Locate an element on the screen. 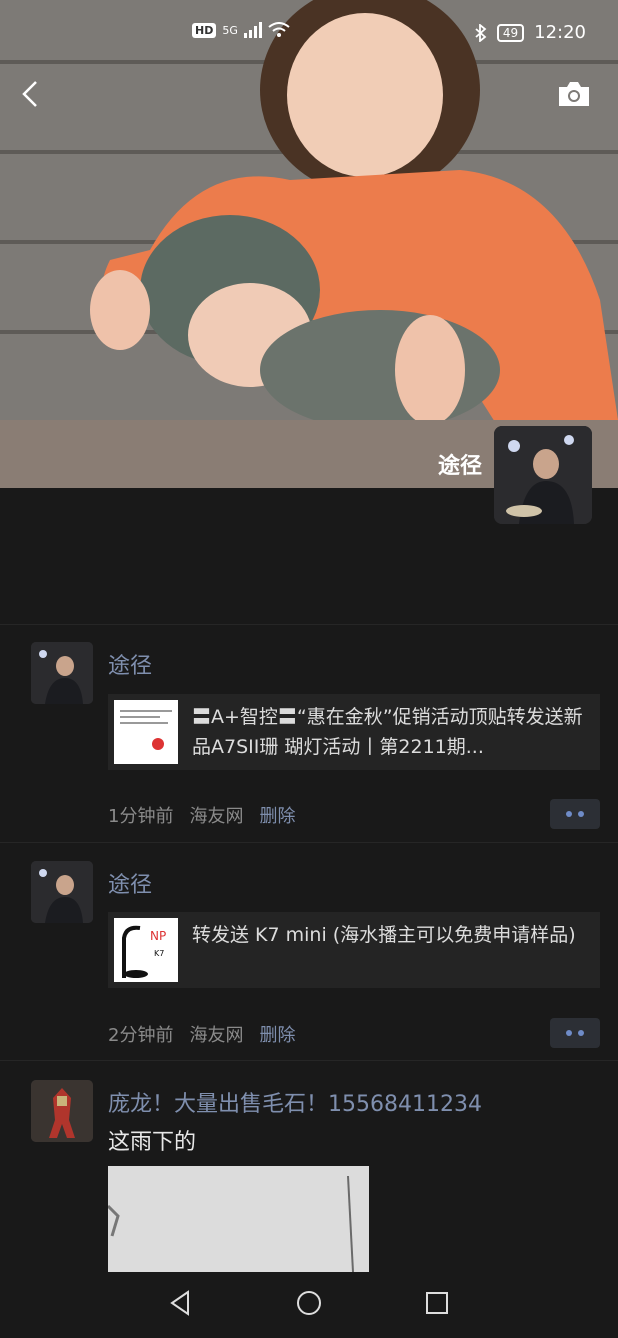  battery-indicator: 49 is located at coordinates (510, 32).